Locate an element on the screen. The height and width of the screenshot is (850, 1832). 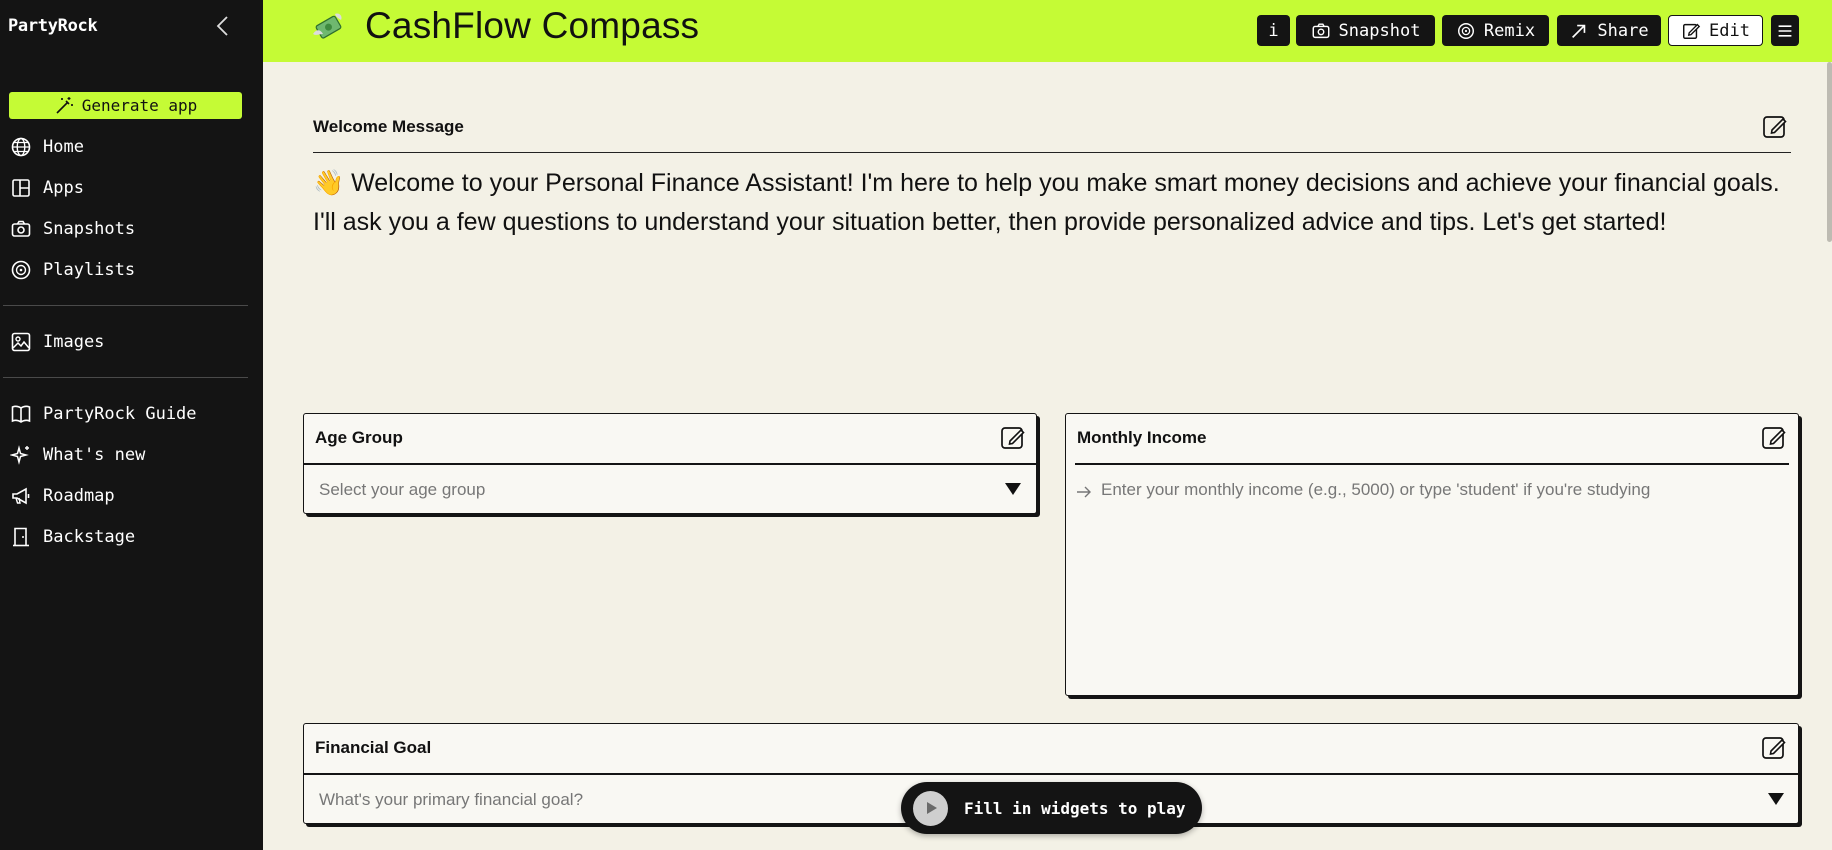
share-button: Share is located at coordinates (1609, 30).